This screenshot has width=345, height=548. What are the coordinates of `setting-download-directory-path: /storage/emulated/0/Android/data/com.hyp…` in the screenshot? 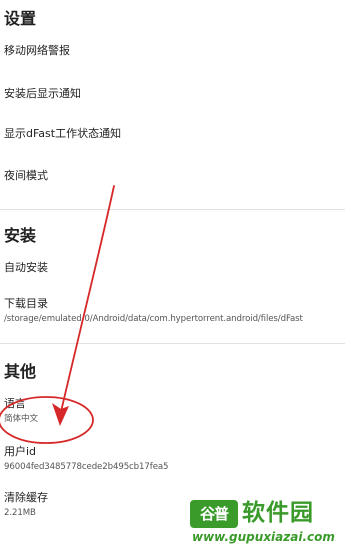 It's located at (153, 319).